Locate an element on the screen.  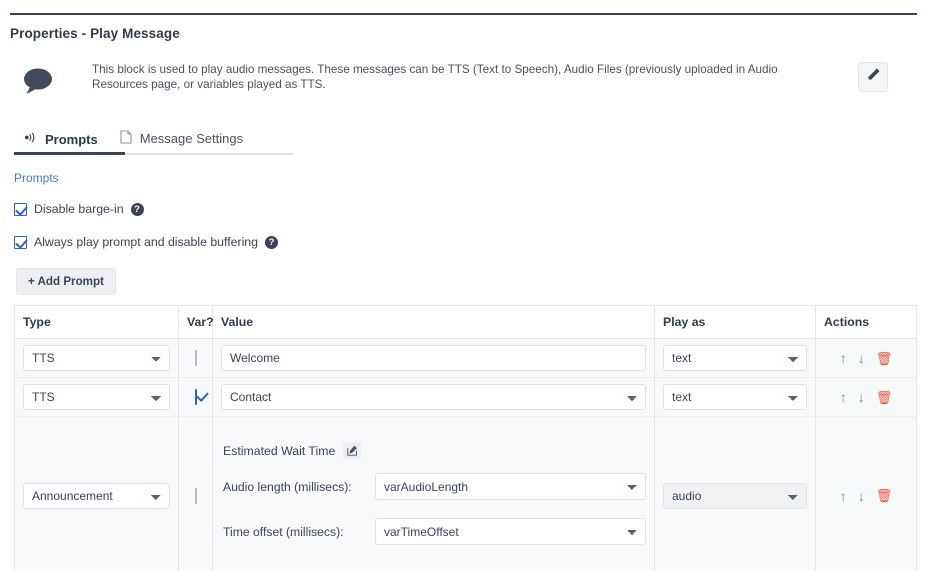
tab-bar: Prompts Message Settings is located at coordinates (154, 139).